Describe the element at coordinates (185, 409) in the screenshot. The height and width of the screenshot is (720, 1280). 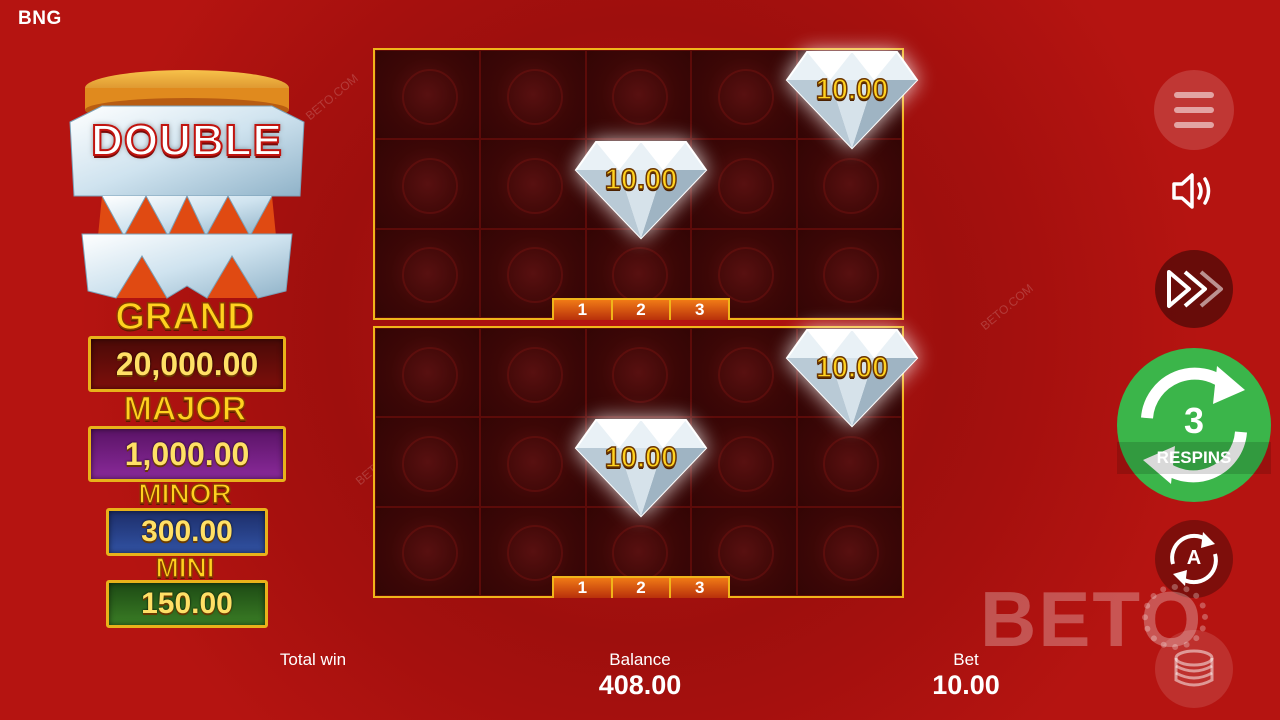
I see `jackpot-major-label: MAJOR` at that location.